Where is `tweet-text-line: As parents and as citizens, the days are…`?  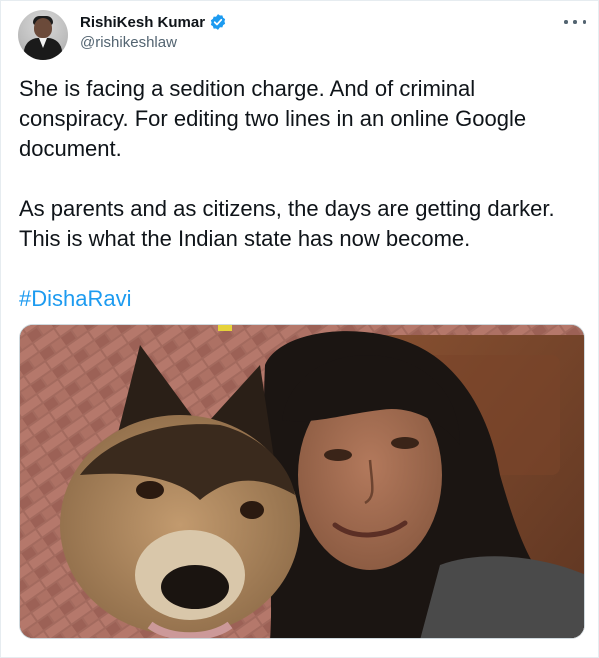
tweet-text-line: As parents and as citizens, the days are… is located at coordinates (287, 208).